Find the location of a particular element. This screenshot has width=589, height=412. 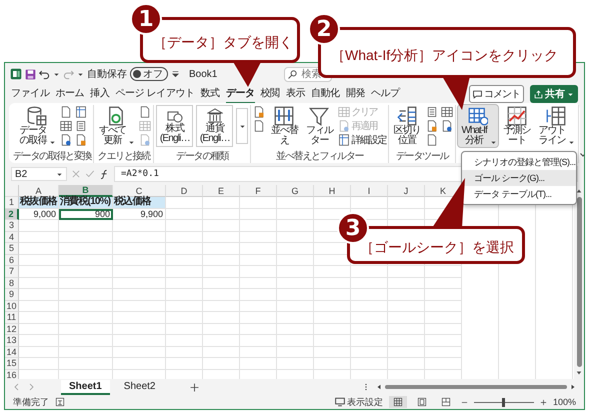

group-label: 並べ替えとフィルター is located at coordinates (320, 157).